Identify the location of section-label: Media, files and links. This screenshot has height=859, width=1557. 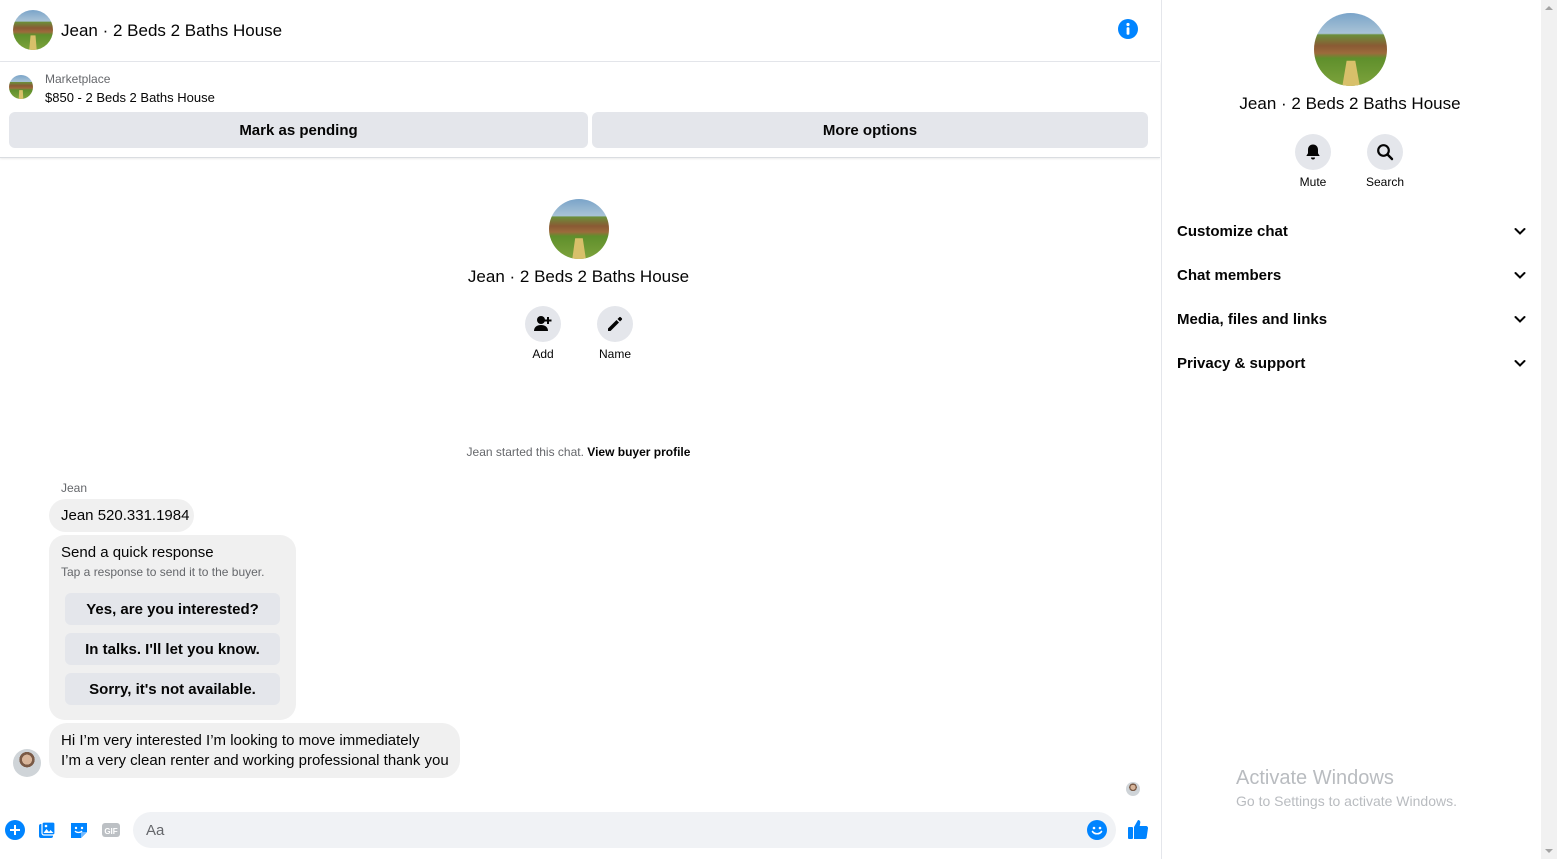
(1252, 319).